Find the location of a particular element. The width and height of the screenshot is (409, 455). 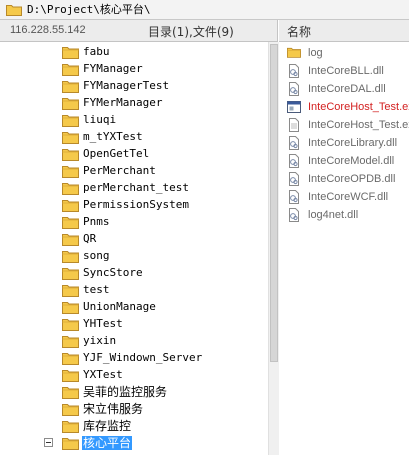

file-item: InteCoreOPDB.dll is located at coordinates (344, 179).